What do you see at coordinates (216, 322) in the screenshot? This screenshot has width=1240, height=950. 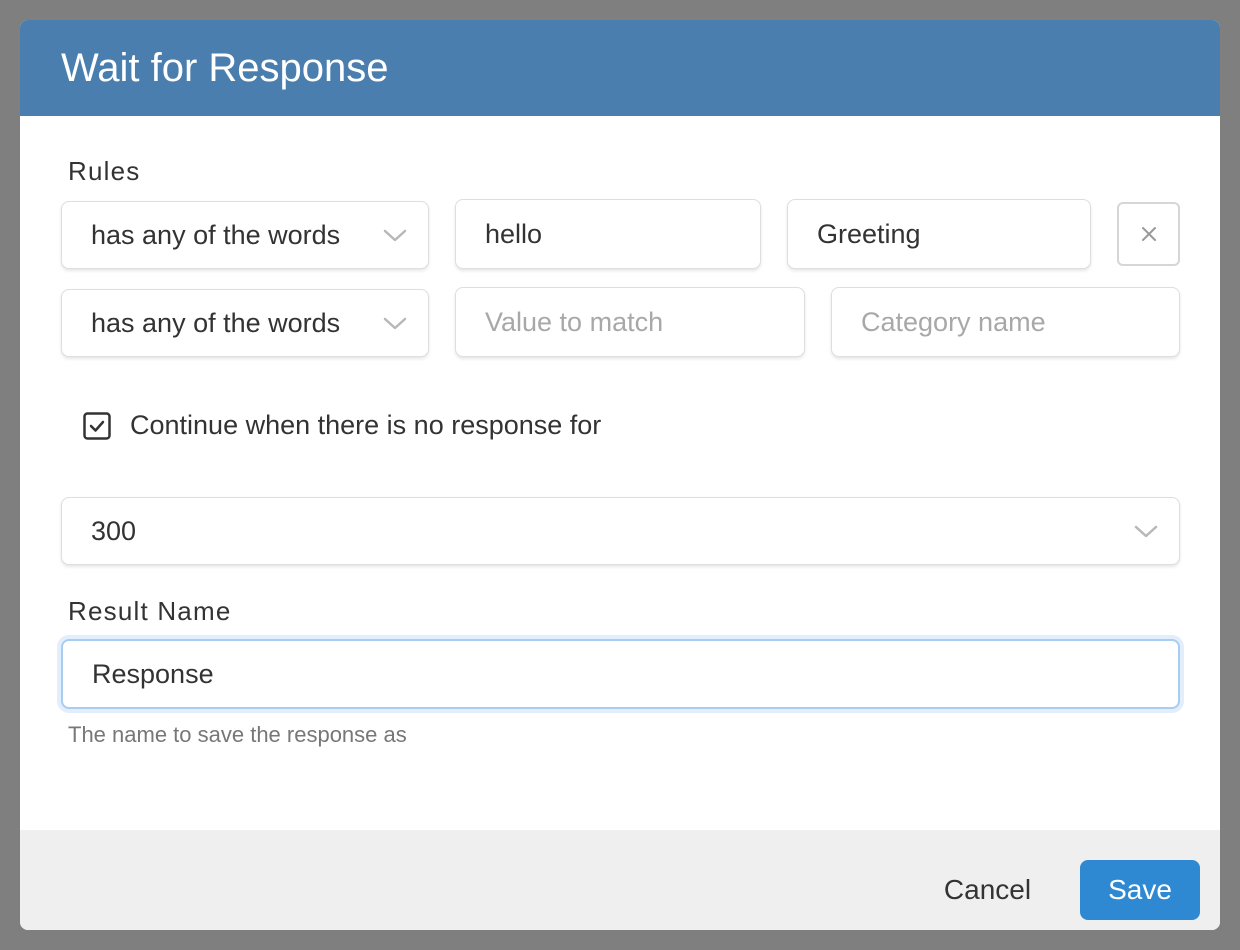 I see `rule-operator-value-2: has any of the words` at bounding box center [216, 322].